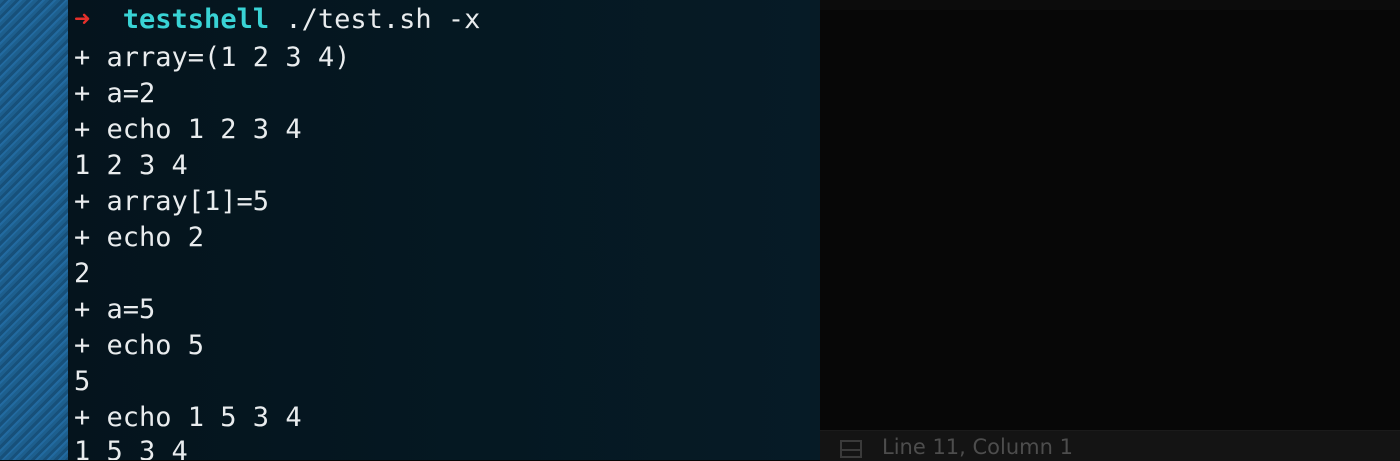 This screenshot has height=461, width=1400. What do you see at coordinates (1110, 445) in the screenshot?
I see `status-bar: Line 11, Column 1` at bounding box center [1110, 445].